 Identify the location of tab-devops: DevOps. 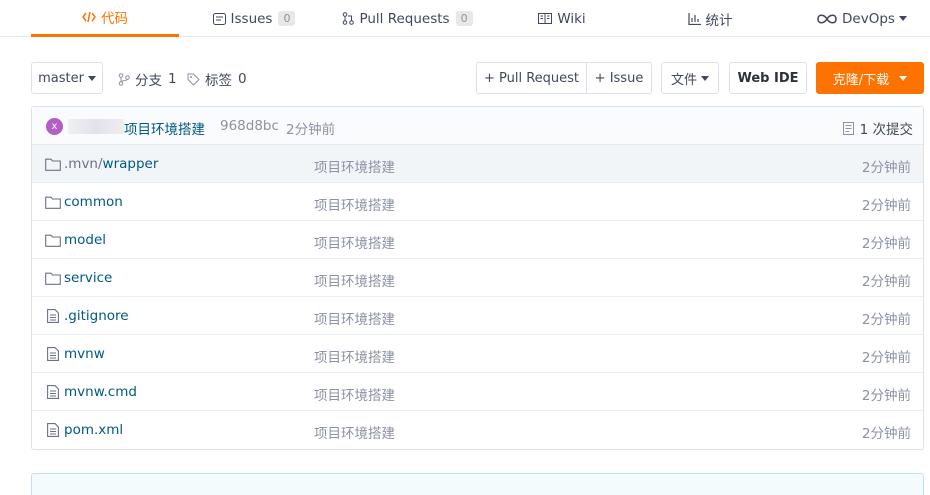
(862, 18).